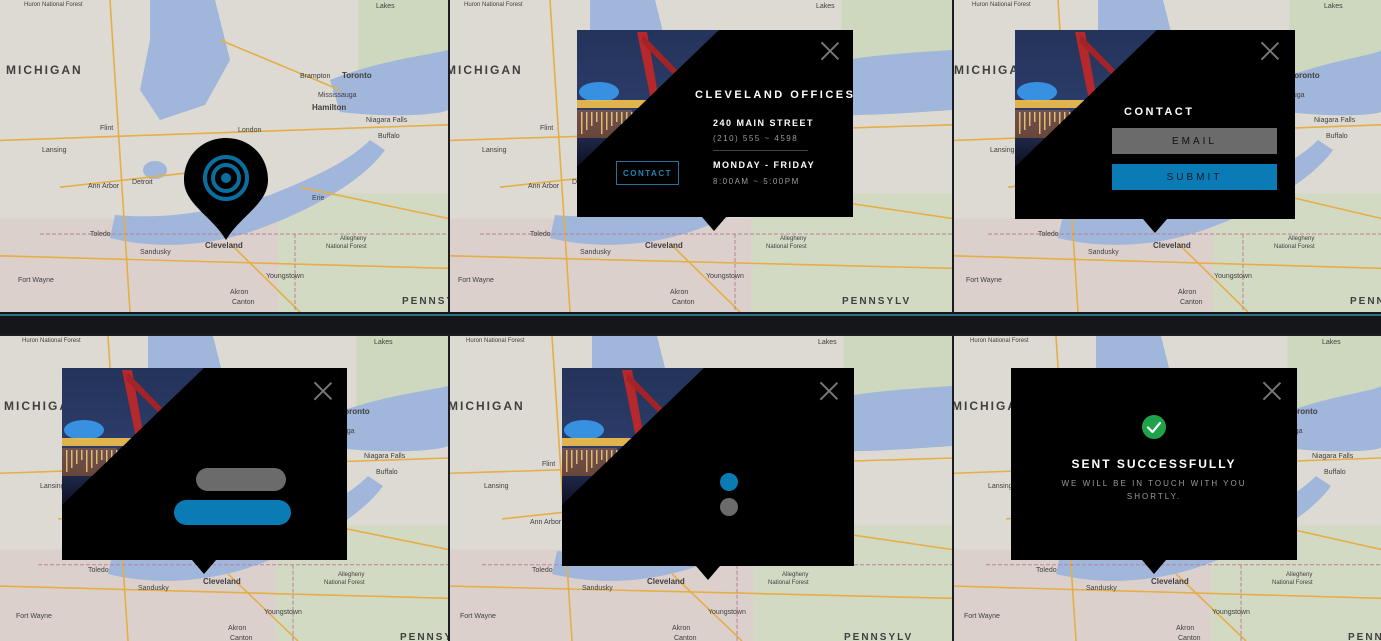 The width and height of the screenshot is (1381, 641). I want to click on phone-text: (210) 555 ~ 4598, so click(756, 138).